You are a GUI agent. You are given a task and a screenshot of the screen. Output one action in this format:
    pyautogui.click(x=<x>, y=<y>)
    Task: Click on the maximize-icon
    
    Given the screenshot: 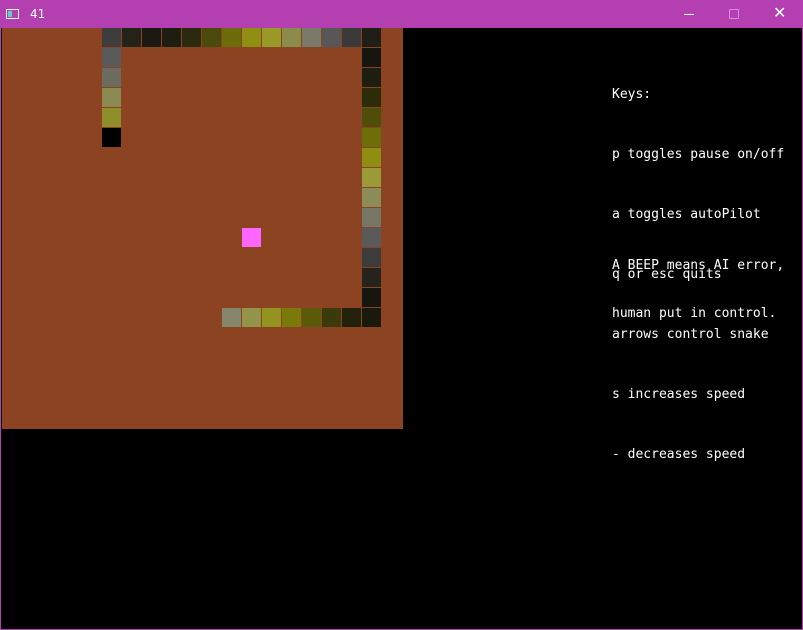 What is the action you would take?
    pyautogui.click(x=734, y=14)
    